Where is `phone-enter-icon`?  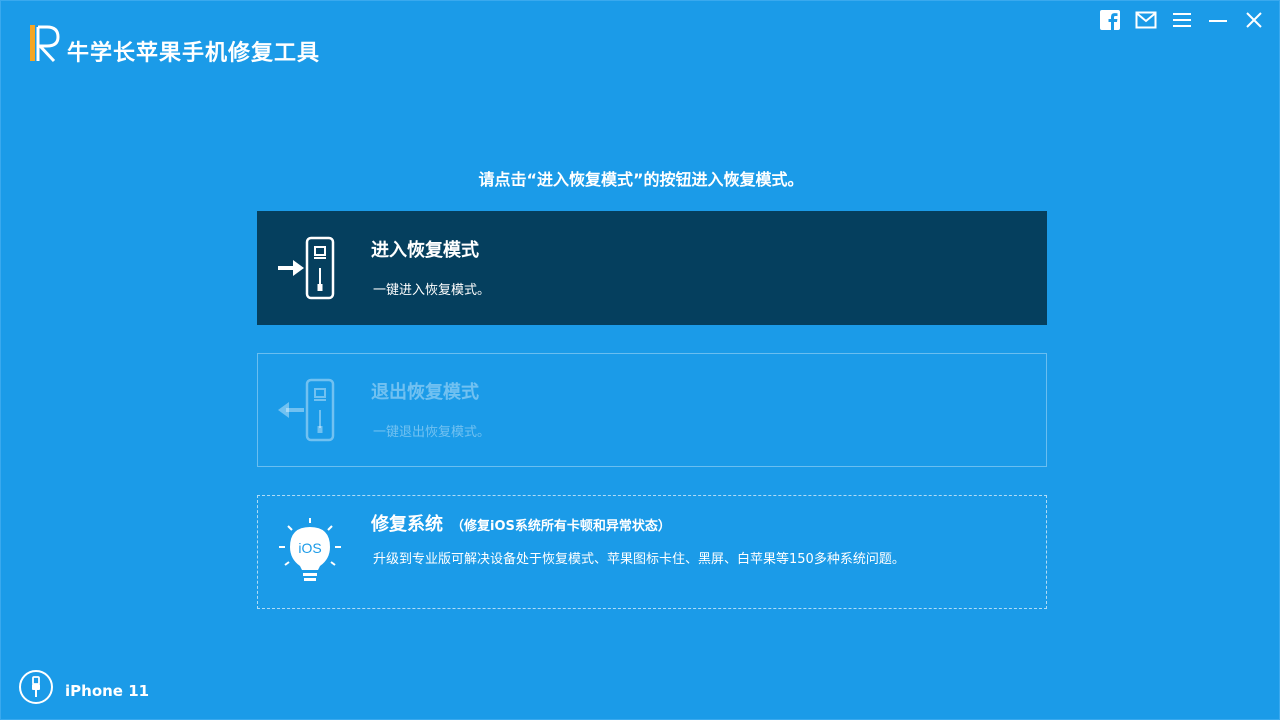
phone-enter-icon is located at coordinates (306, 268).